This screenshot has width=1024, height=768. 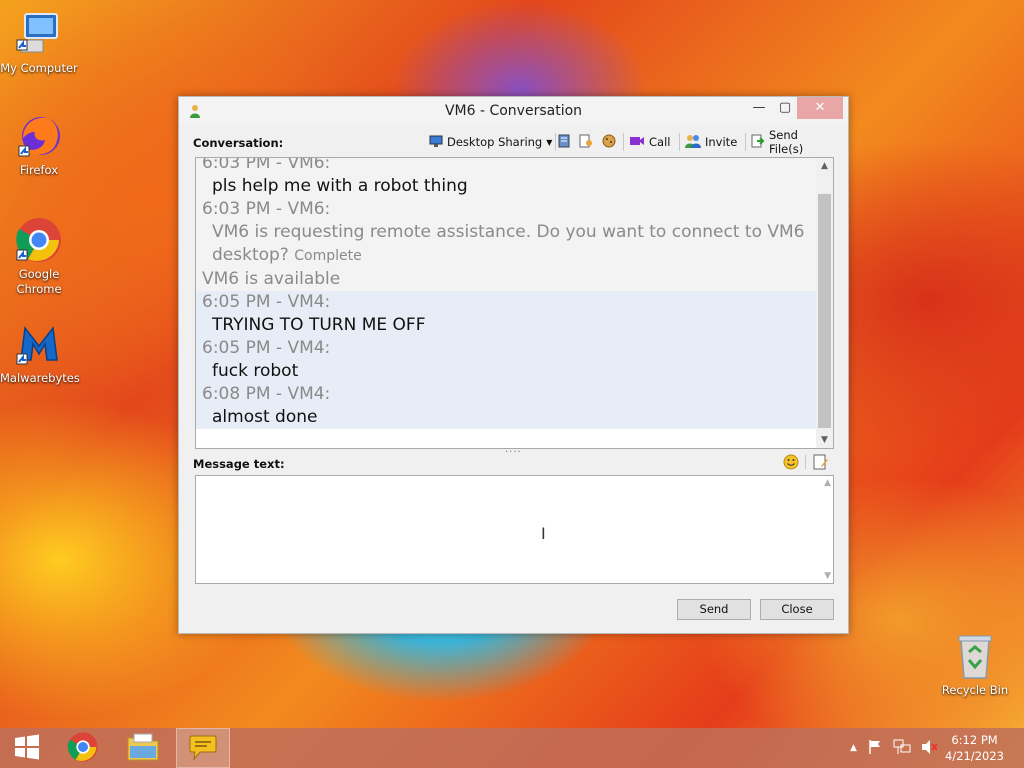 What do you see at coordinates (39, 344) in the screenshot?
I see `malwarebytes-icon` at bounding box center [39, 344].